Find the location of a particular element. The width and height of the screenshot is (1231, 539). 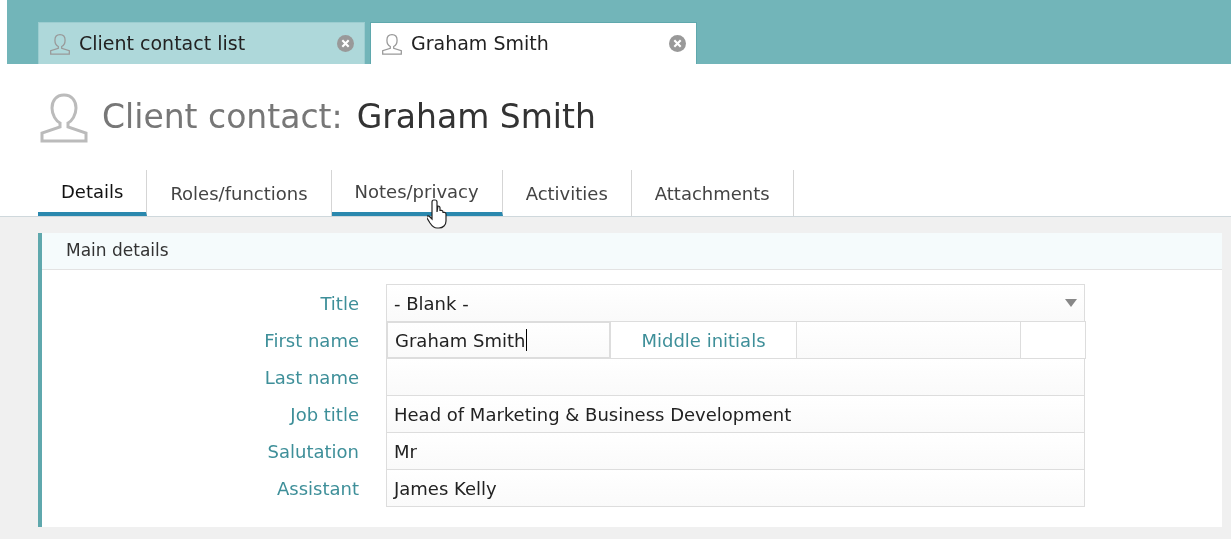

section-header: Main details is located at coordinates (632, 251).